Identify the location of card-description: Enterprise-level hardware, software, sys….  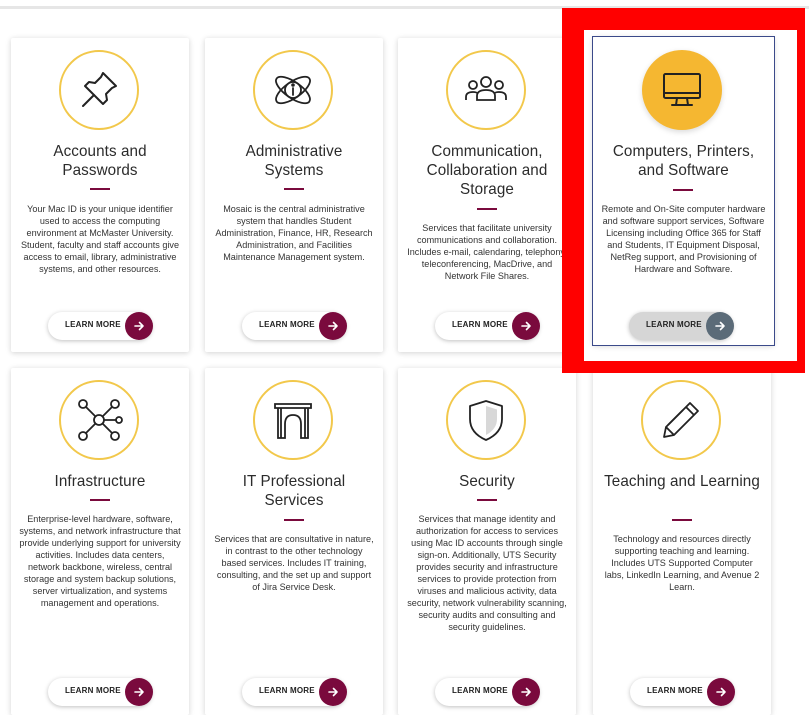
(100, 561).